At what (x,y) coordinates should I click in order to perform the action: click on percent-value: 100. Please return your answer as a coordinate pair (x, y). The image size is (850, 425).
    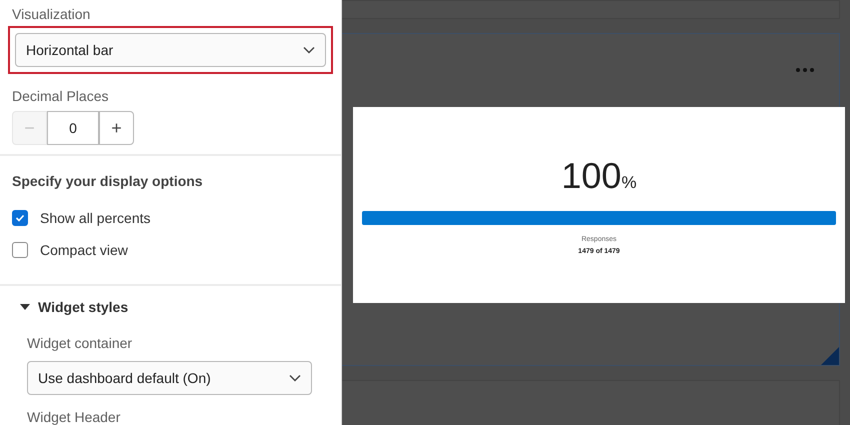
    Looking at the image, I should click on (591, 176).